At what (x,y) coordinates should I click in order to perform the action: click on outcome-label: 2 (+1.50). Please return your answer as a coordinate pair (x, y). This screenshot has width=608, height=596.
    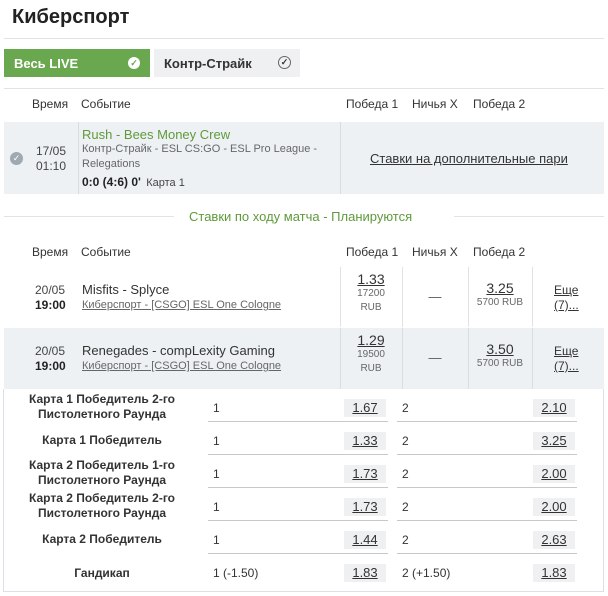
    Looking at the image, I should click on (426, 573).